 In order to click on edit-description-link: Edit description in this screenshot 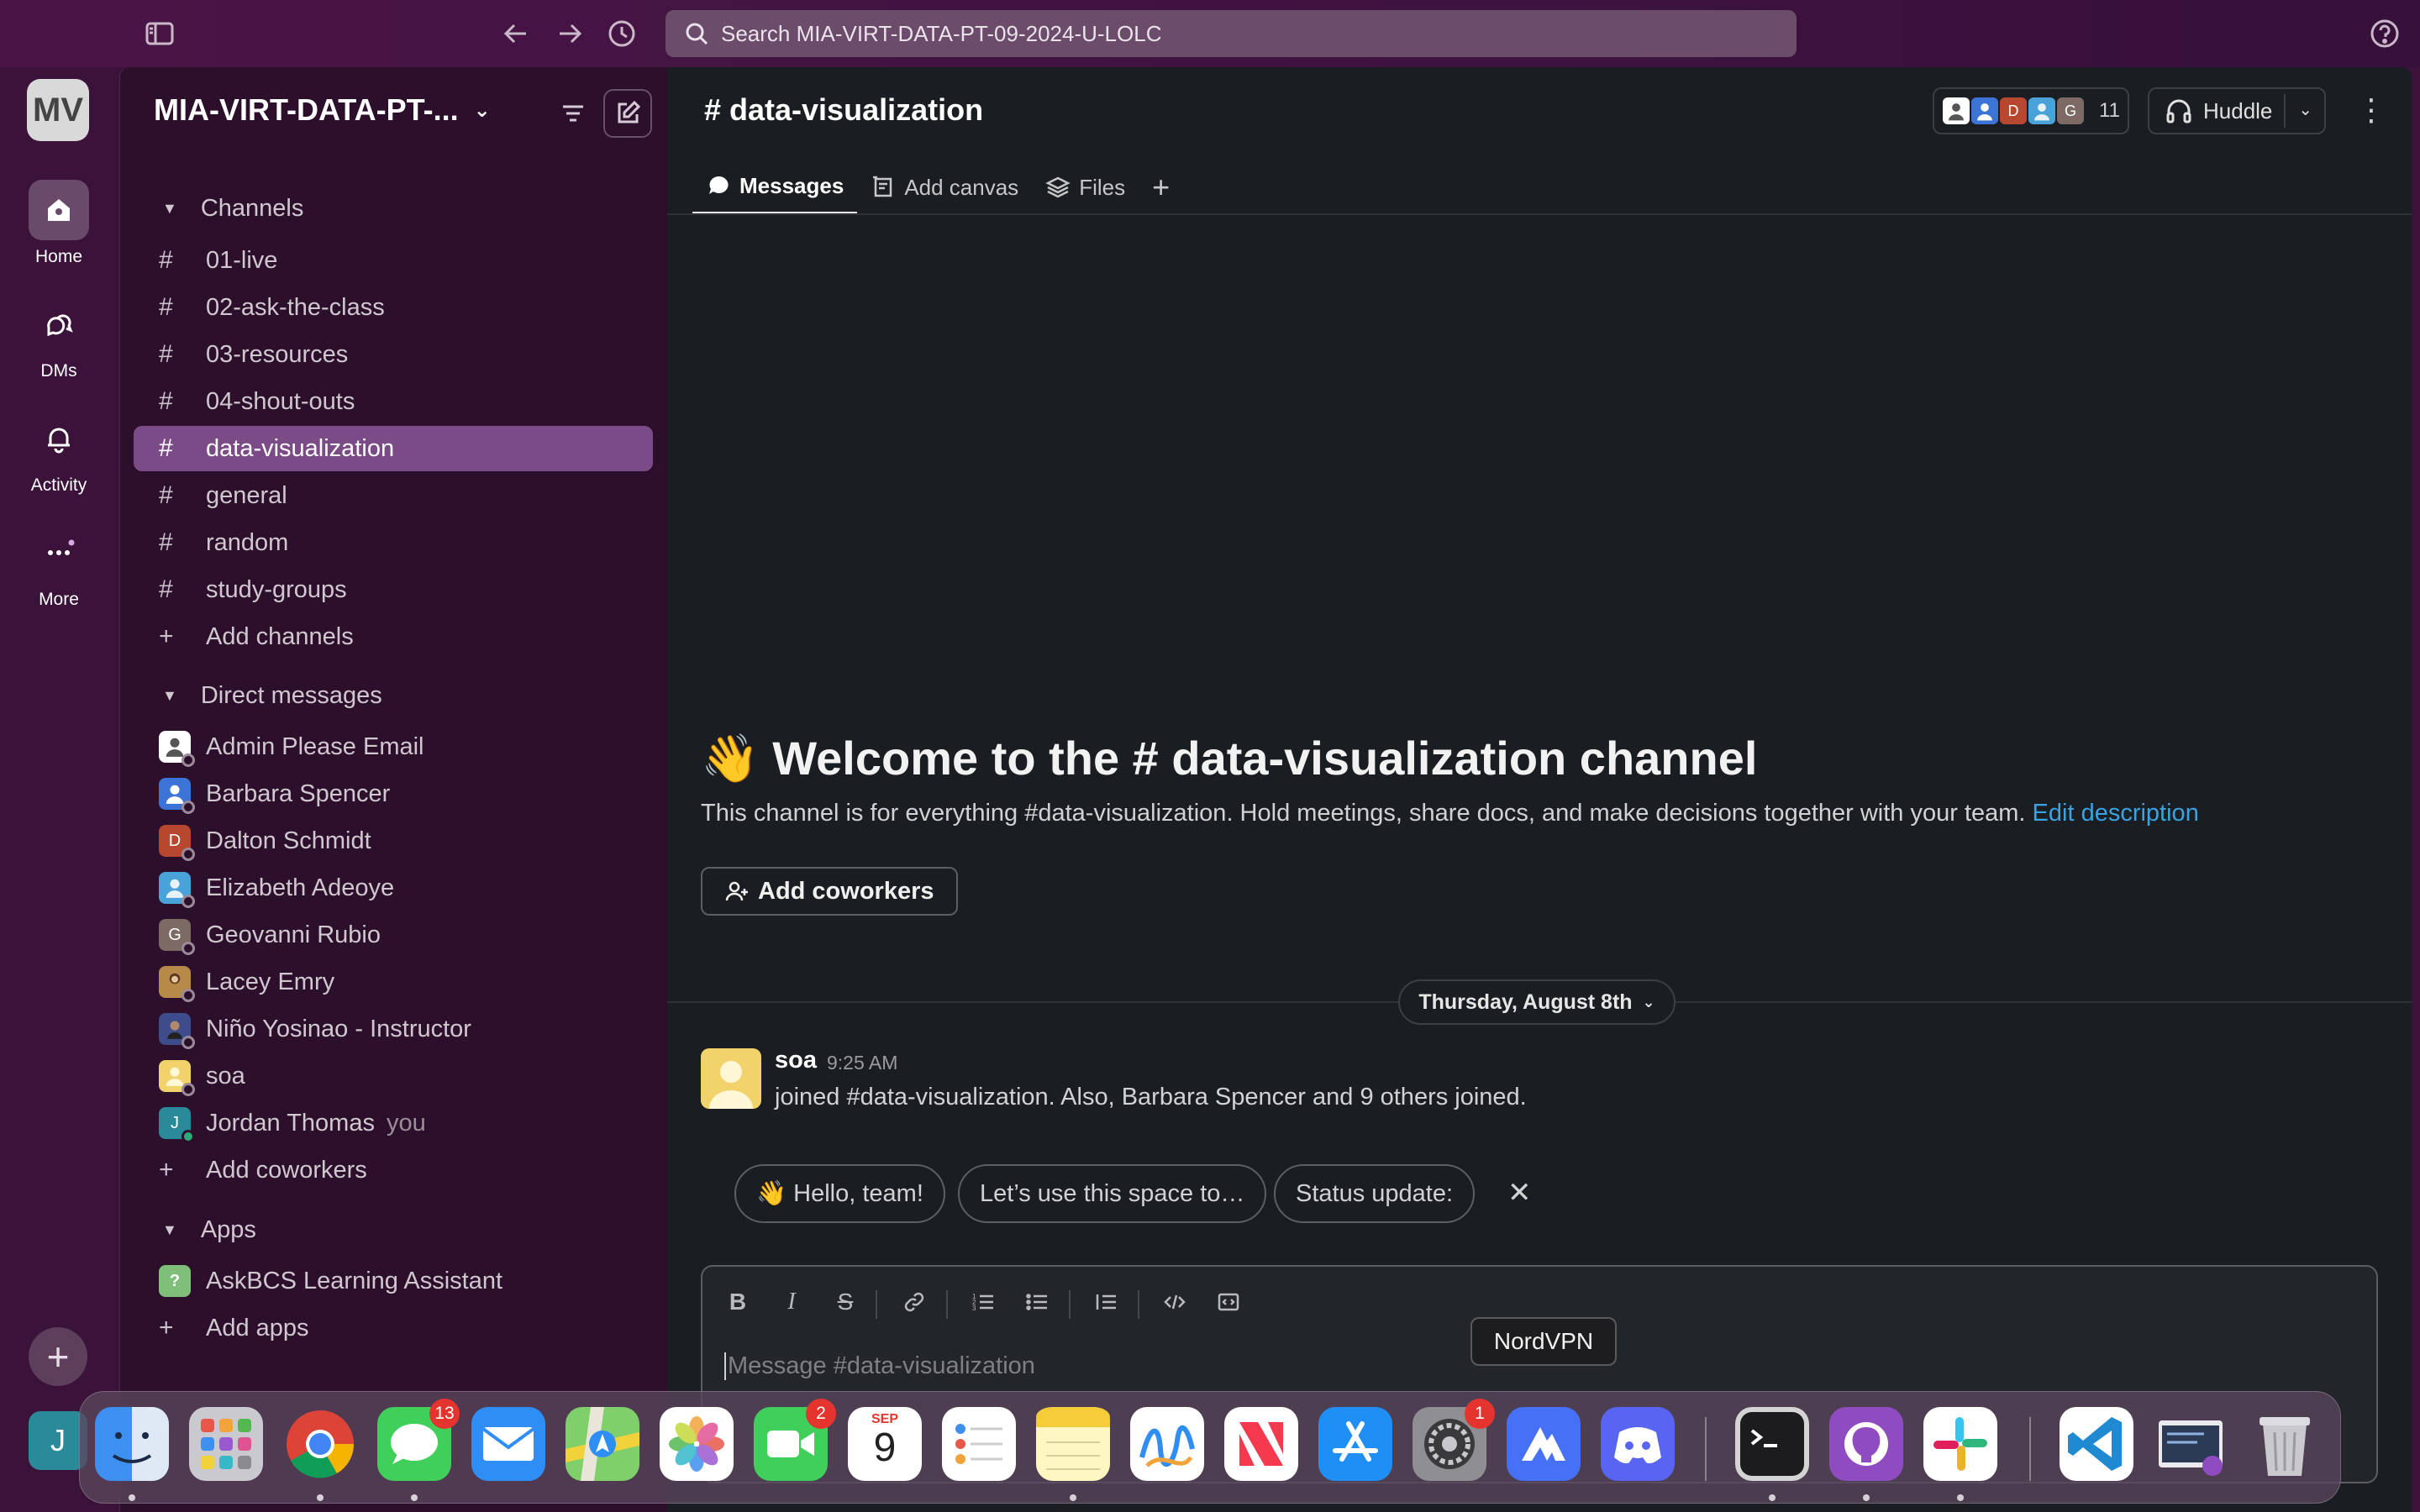, I will do `click(2116, 813)`.